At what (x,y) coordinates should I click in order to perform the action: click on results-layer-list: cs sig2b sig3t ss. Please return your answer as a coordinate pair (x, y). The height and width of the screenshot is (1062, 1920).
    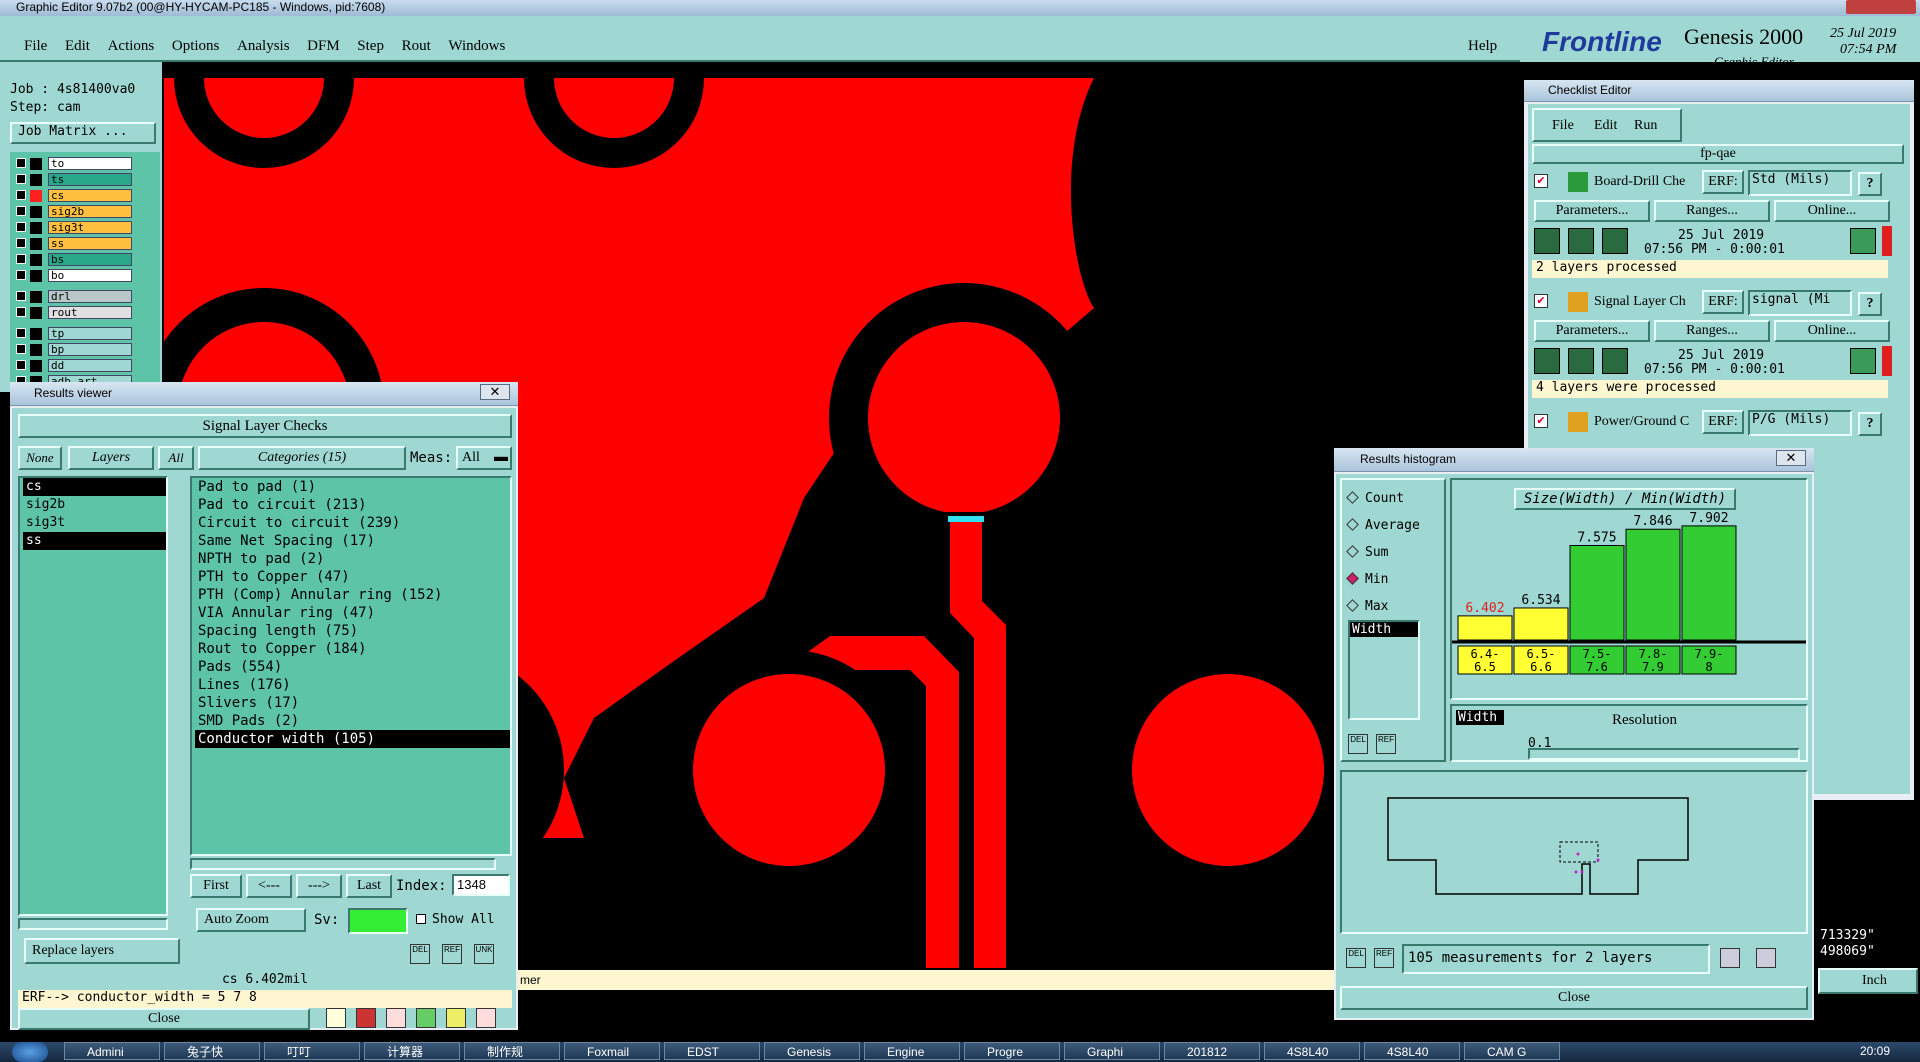
    Looking at the image, I should click on (93, 696).